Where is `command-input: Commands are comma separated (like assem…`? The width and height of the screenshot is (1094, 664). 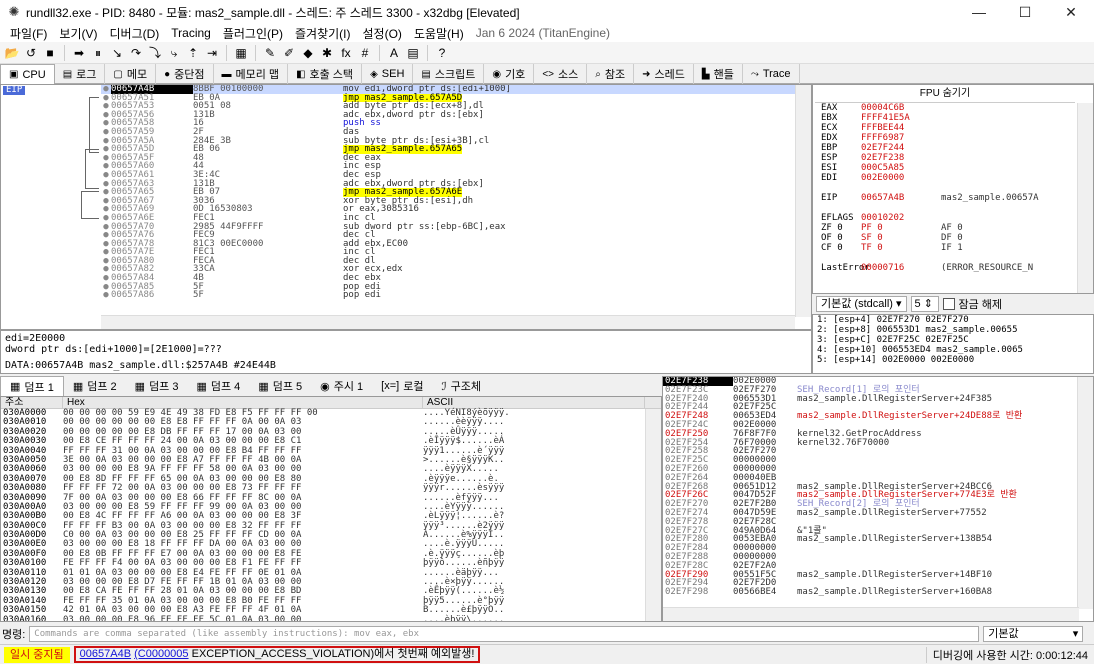
command-input: Commands are comma separated (like assem… is located at coordinates (504, 634).